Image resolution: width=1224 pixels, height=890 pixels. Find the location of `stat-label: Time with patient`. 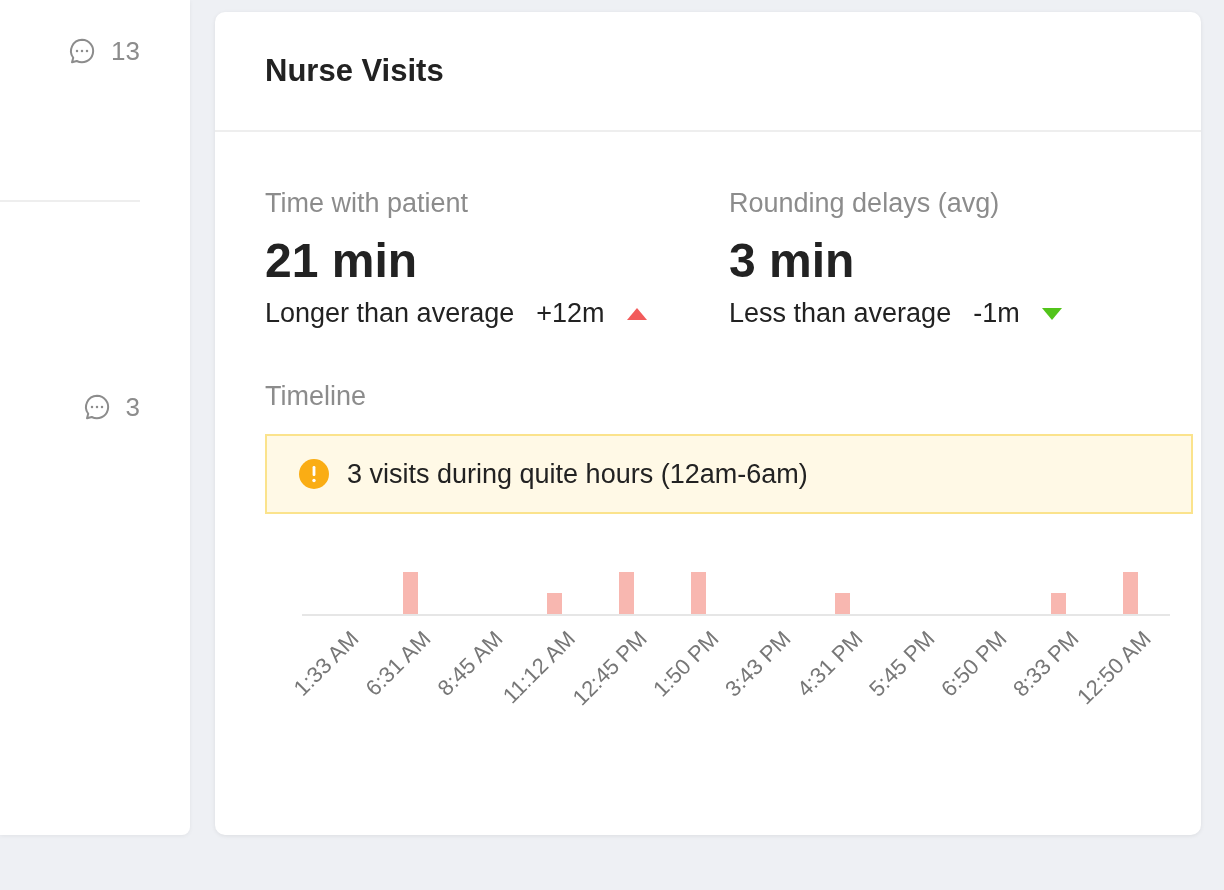

stat-label: Time with patient is located at coordinates (367, 203).